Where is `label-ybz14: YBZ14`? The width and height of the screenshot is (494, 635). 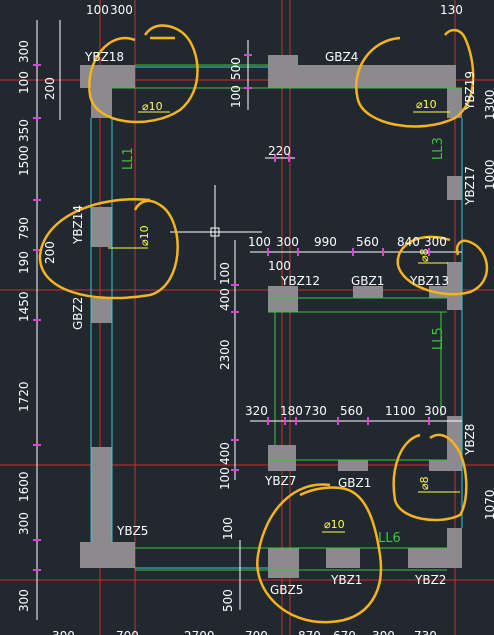
label-ybz14: YBZ14 is located at coordinates (78, 225).